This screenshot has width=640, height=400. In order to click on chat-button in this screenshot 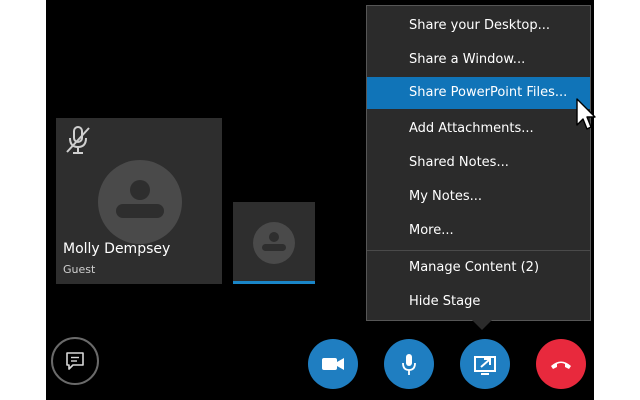, I will do `click(75, 361)`.